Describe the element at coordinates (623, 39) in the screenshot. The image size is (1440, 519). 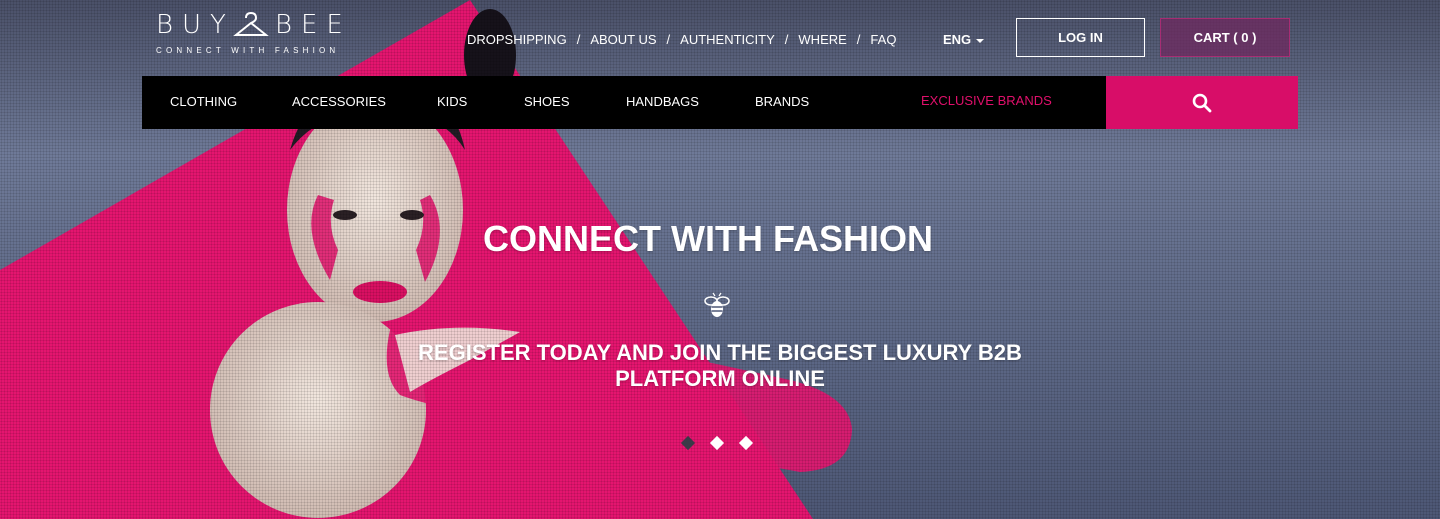
I see `top-link-about-us: ABOUT US` at that location.